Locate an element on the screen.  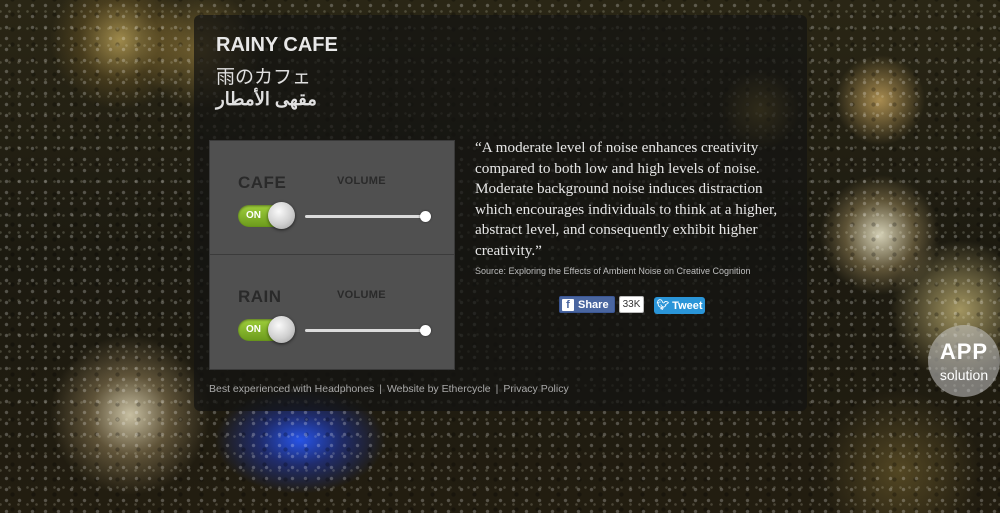
cafe-toggle: ON is located at coordinates (266, 215).